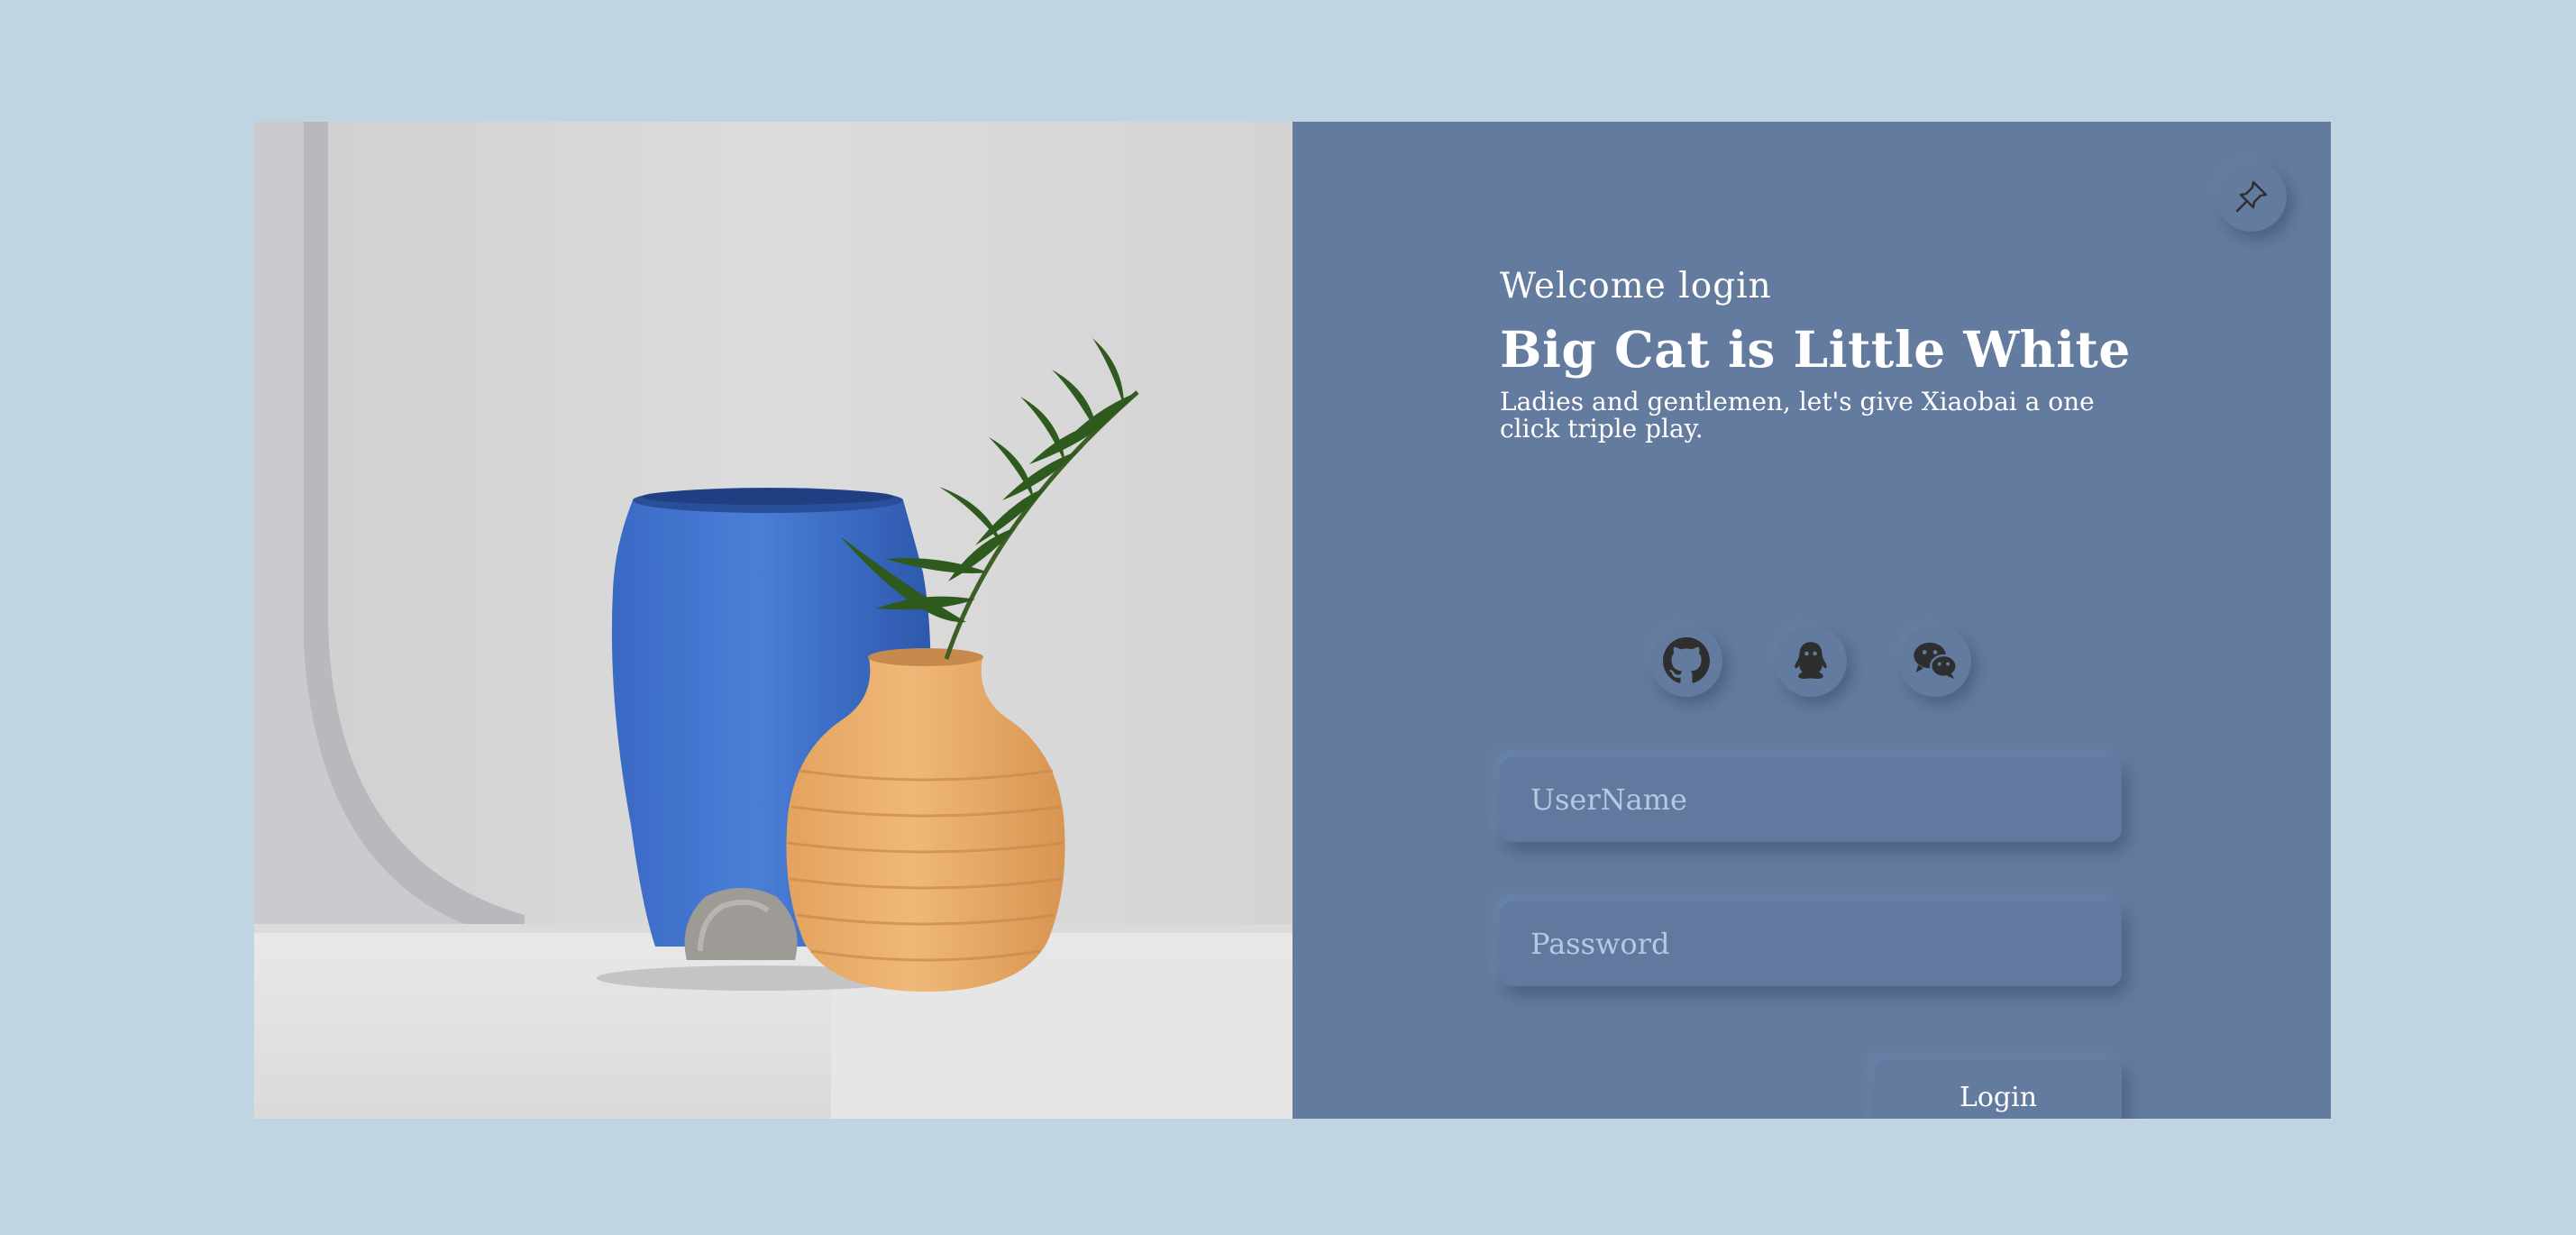  I want to click on wechat-icon, so click(1936, 661).